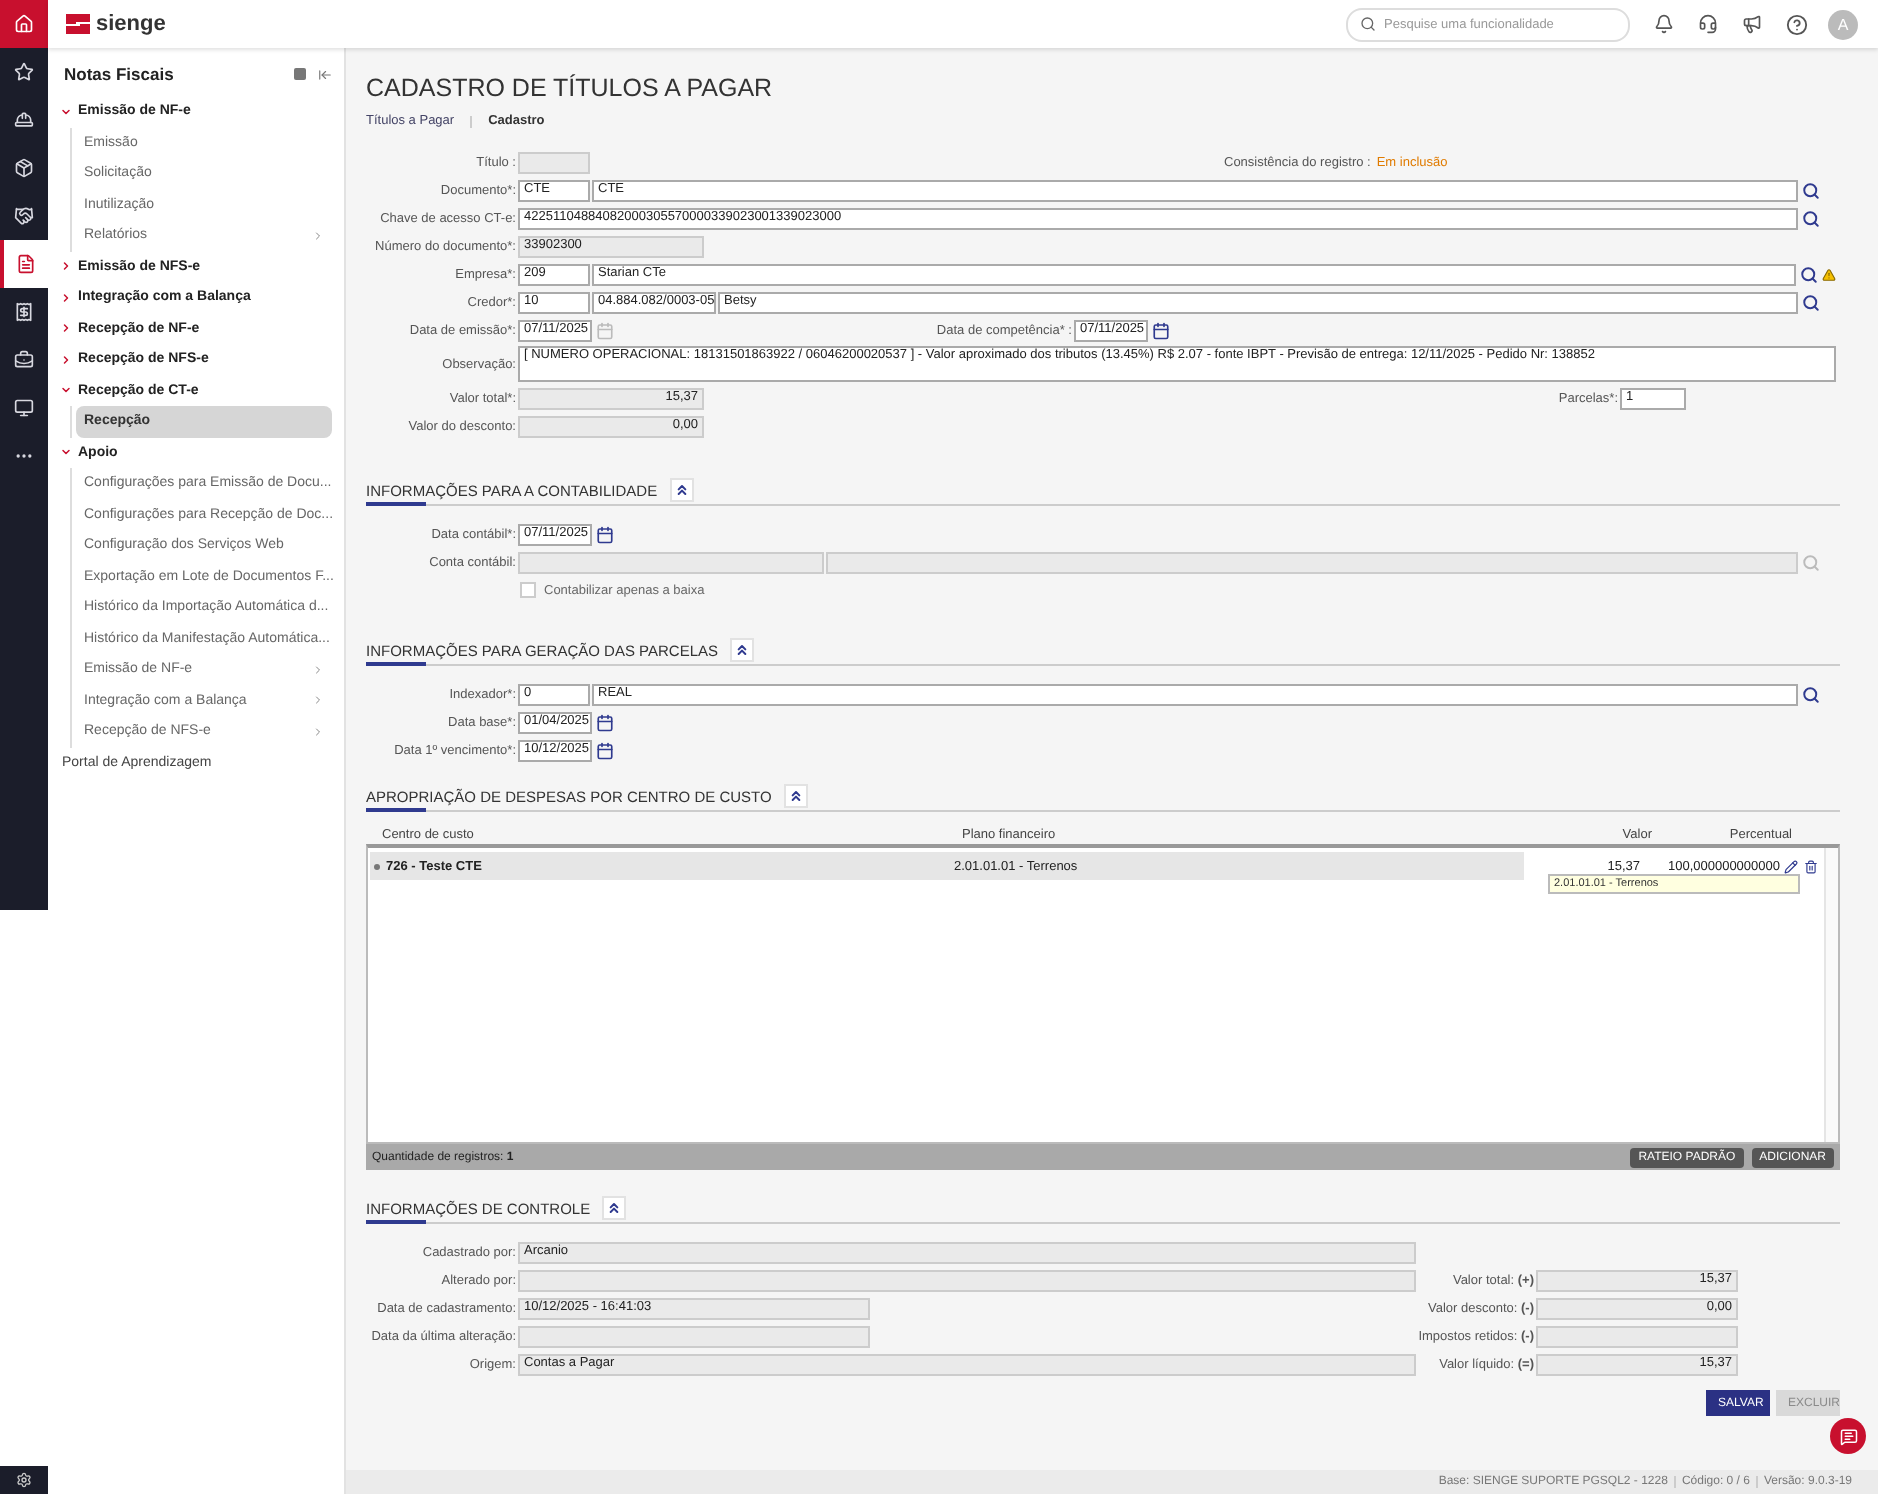 This screenshot has width=1878, height=1494. Describe the element at coordinates (1797, 24) in the screenshot. I see `help-icon` at that location.